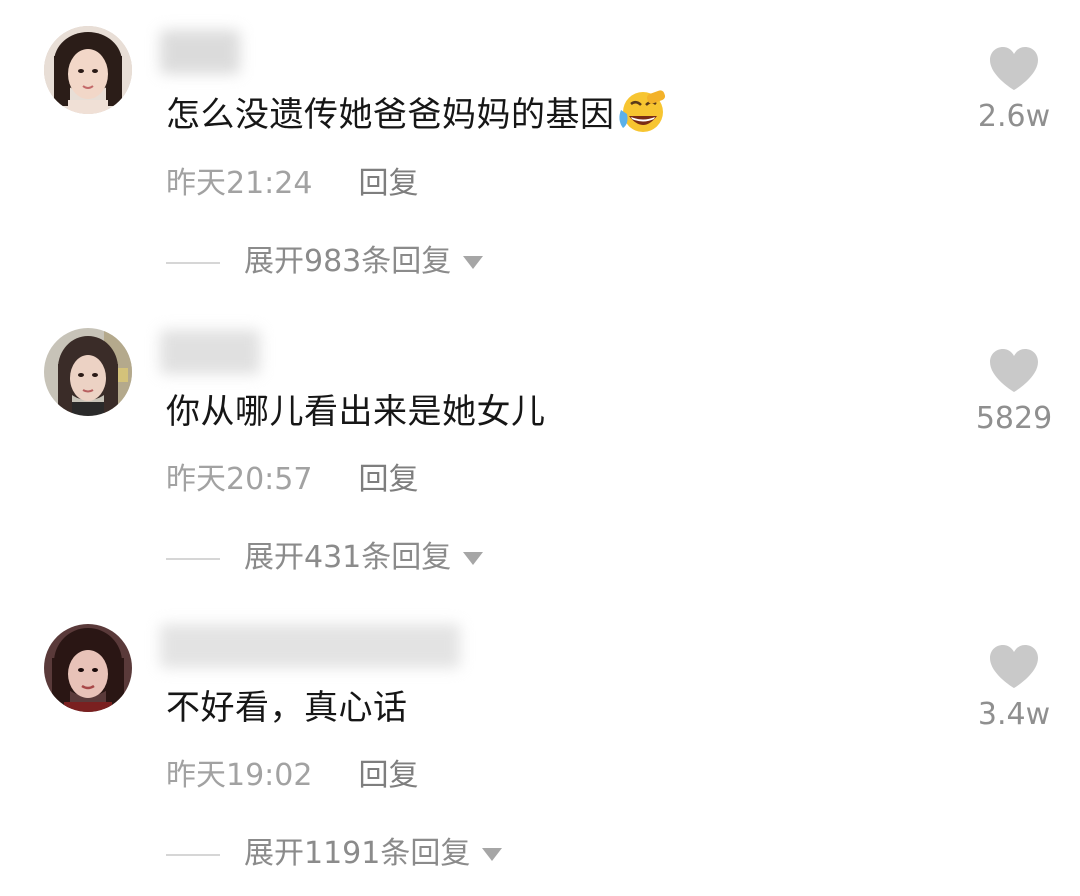 The height and width of the screenshot is (896, 1080). Describe the element at coordinates (1014, 116) in the screenshot. I see `like-count: 2.6w` at that location.